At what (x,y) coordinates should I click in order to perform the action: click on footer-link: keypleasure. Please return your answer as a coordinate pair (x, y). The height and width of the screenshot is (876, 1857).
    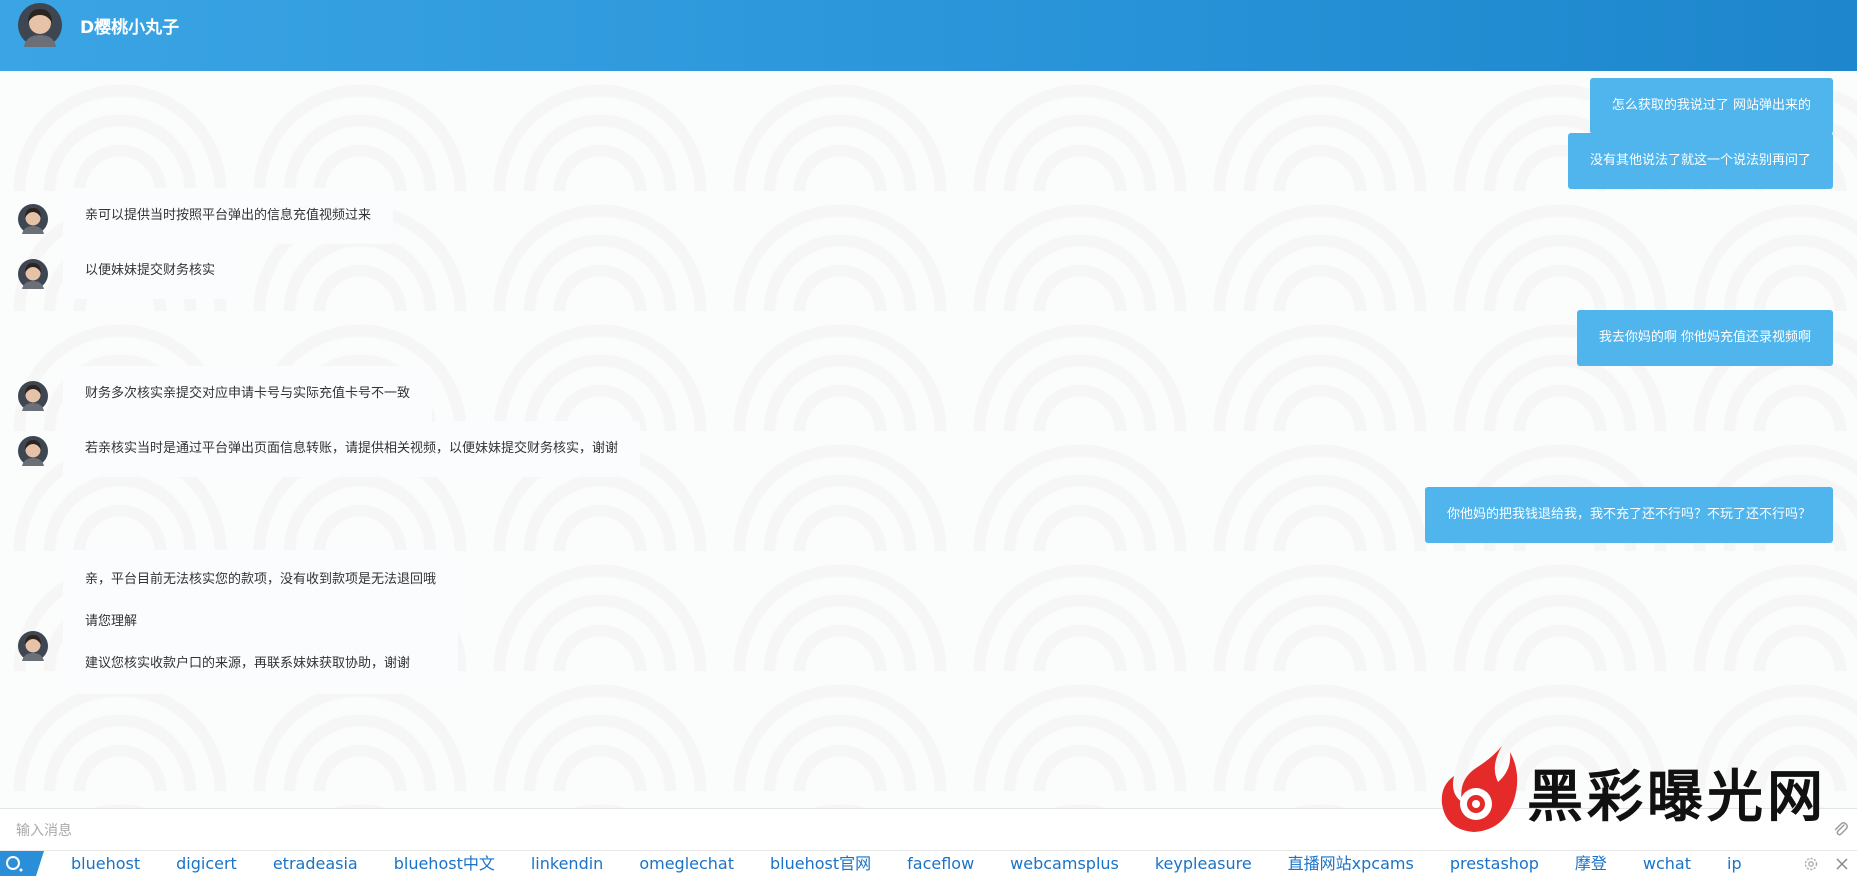
    Looking at the image, I should click on (1203, 863).